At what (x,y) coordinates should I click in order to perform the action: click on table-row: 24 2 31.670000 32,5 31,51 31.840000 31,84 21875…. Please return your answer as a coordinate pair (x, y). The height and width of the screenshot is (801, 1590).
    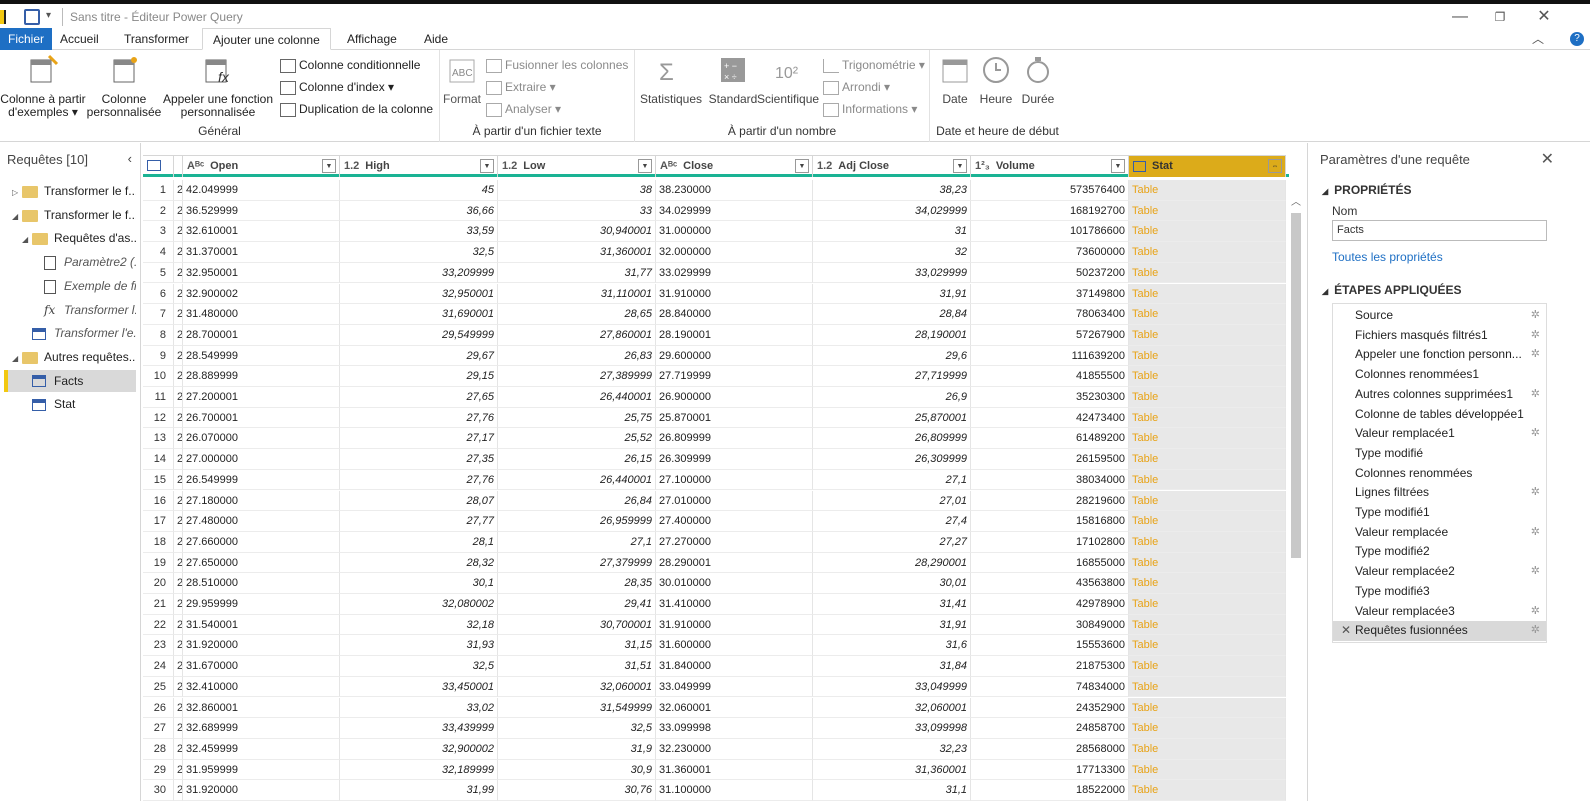
    Looking at the image, I should click on (716, 666).